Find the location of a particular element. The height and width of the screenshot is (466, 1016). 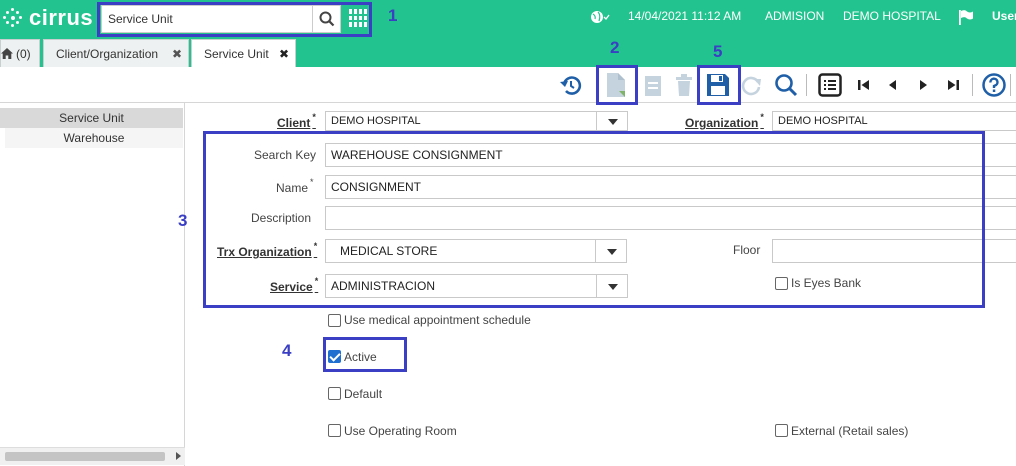

list-view-icon is located at coordinates (830, 85).